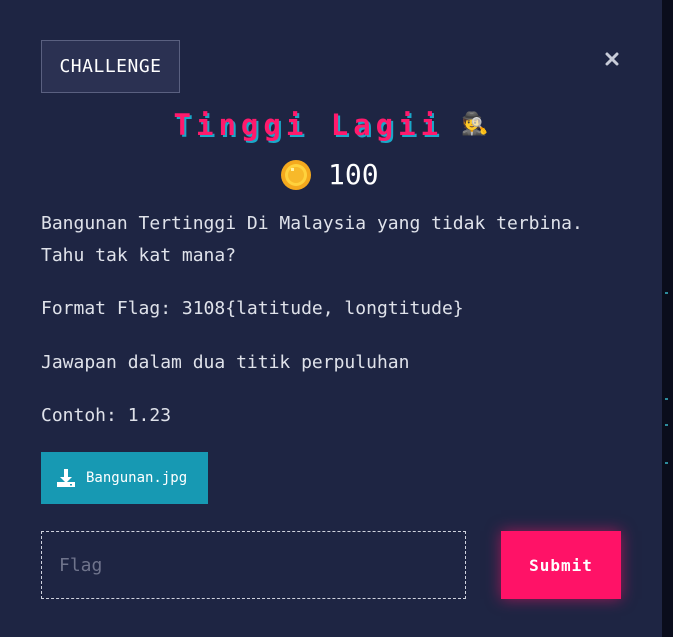 The height and width of the screenshot is (637, 673). What do you see at coordinates (137, 478) in the screenshot?
I see `attachment-label: Bangunan.jpg` at bounding box center [137, 478].